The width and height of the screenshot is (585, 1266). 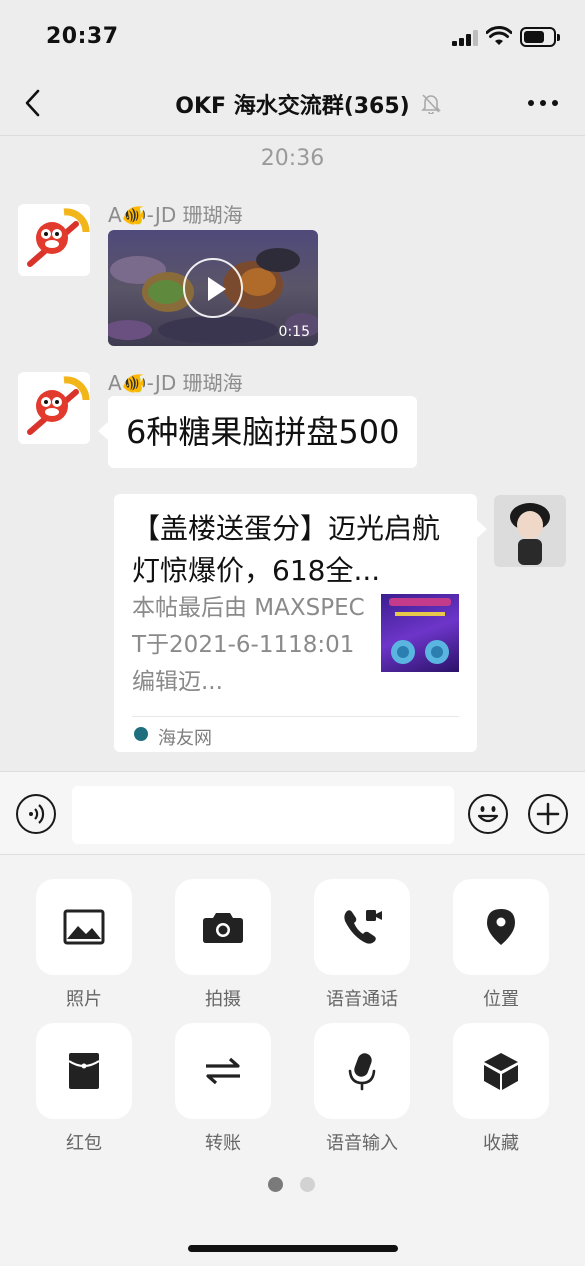 I want to click on tool-red-packet: 红包, so click(x=84, y=1089).